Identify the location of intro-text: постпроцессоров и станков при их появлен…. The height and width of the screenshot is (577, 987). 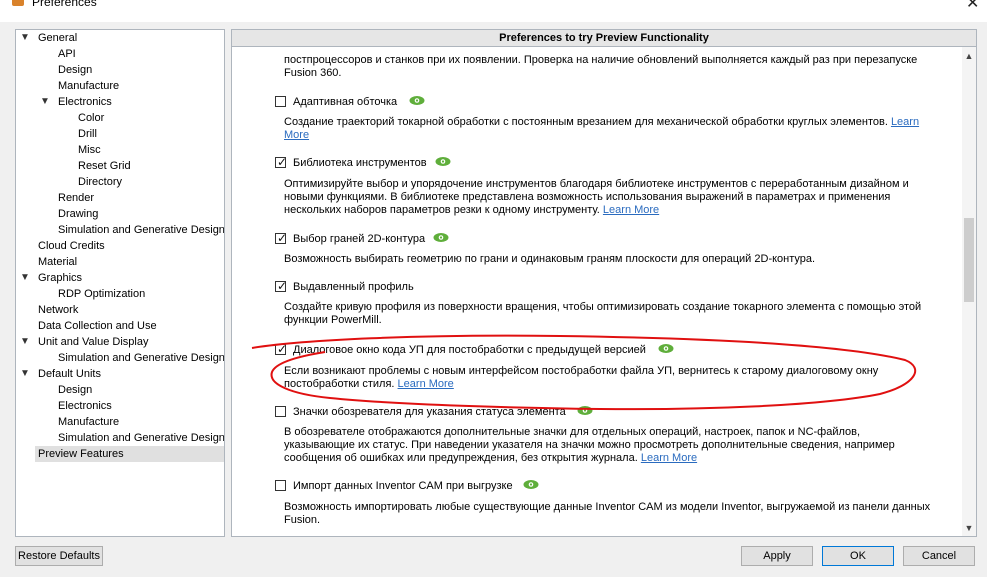
(601, 66).